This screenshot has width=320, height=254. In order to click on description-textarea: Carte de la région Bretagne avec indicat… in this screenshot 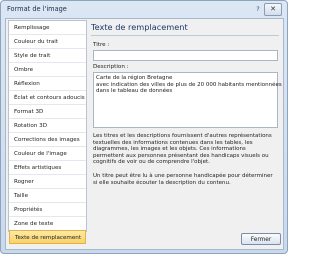, I will do `click(187, 100)`.